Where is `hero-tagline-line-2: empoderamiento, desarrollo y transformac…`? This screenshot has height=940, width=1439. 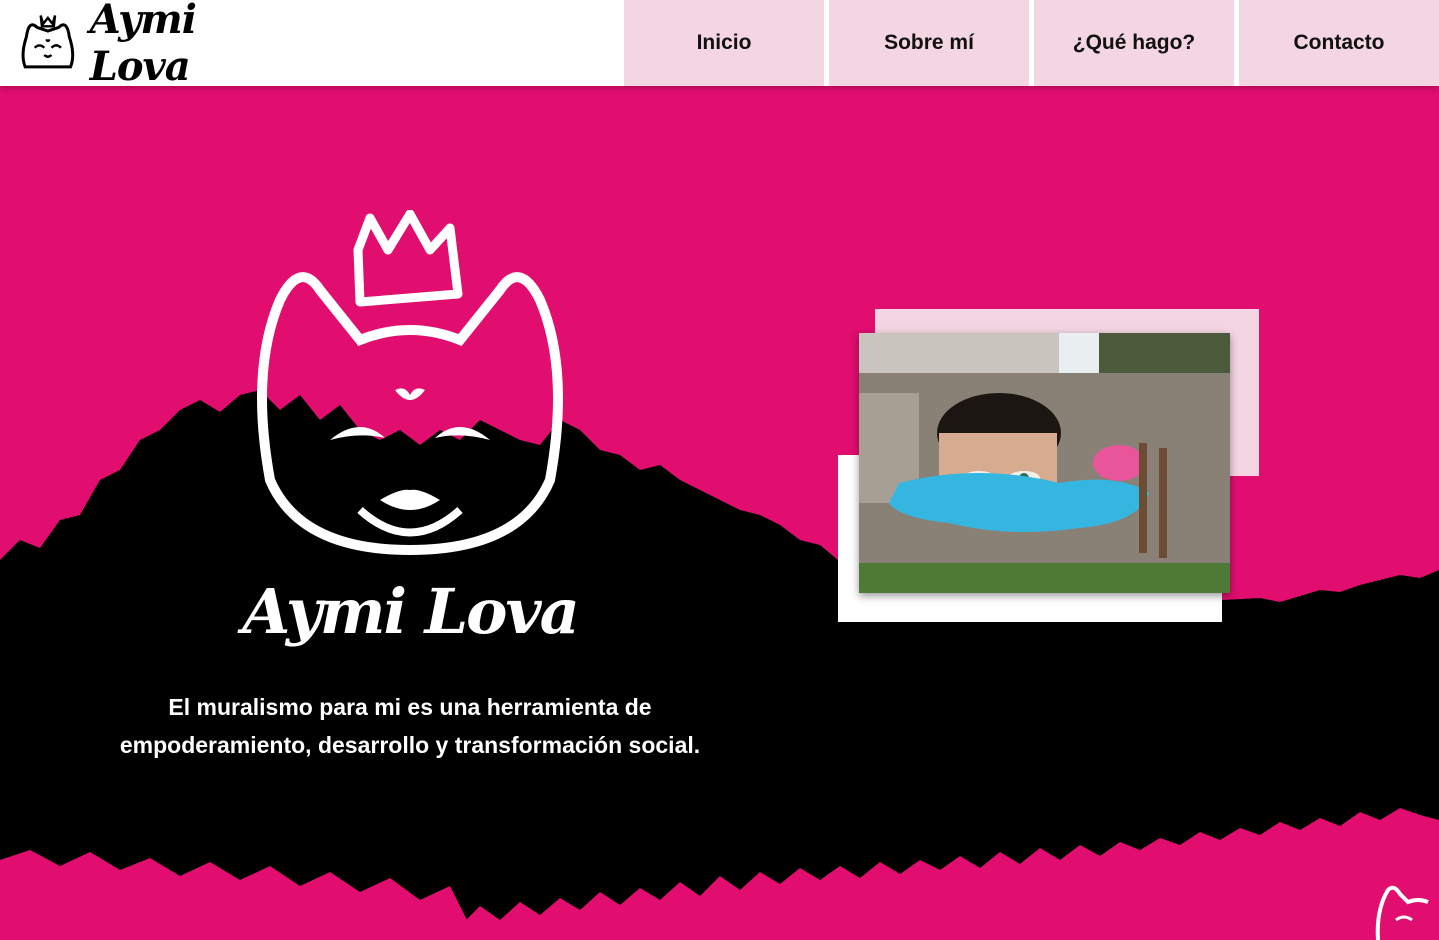 hero-tagline-line-2: empoderamiento, desarrollo y transformac… is located at coordinates (410, 745).